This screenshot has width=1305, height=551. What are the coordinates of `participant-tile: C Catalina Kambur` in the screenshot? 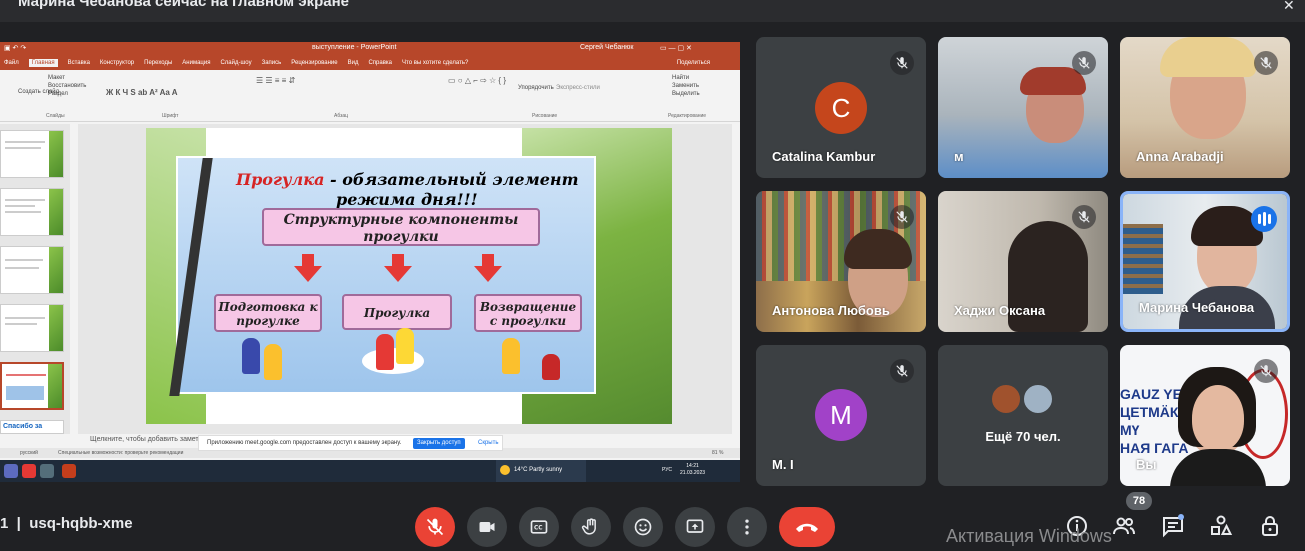 It's located at (841, 107).